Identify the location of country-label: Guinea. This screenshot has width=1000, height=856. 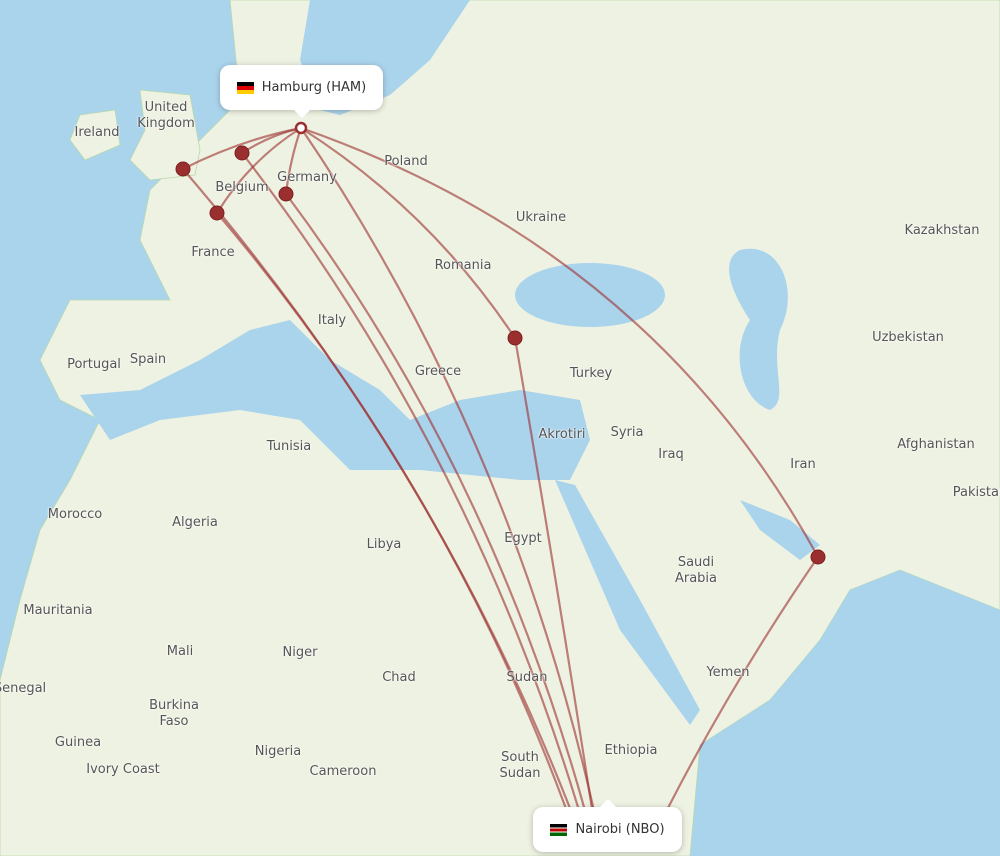
(78, 742).